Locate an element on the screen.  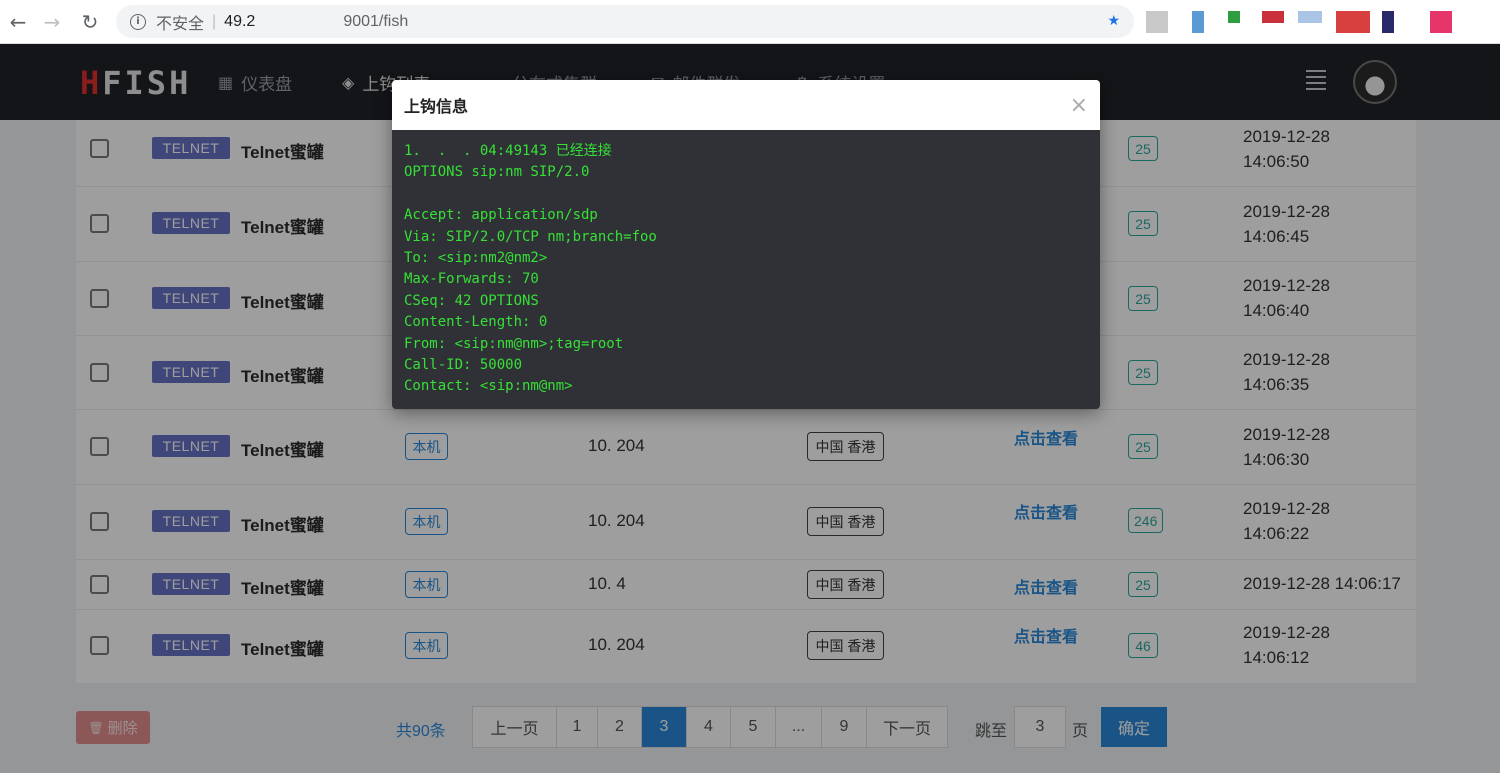
site-info-icon: i is located at coordinates (138, 21).